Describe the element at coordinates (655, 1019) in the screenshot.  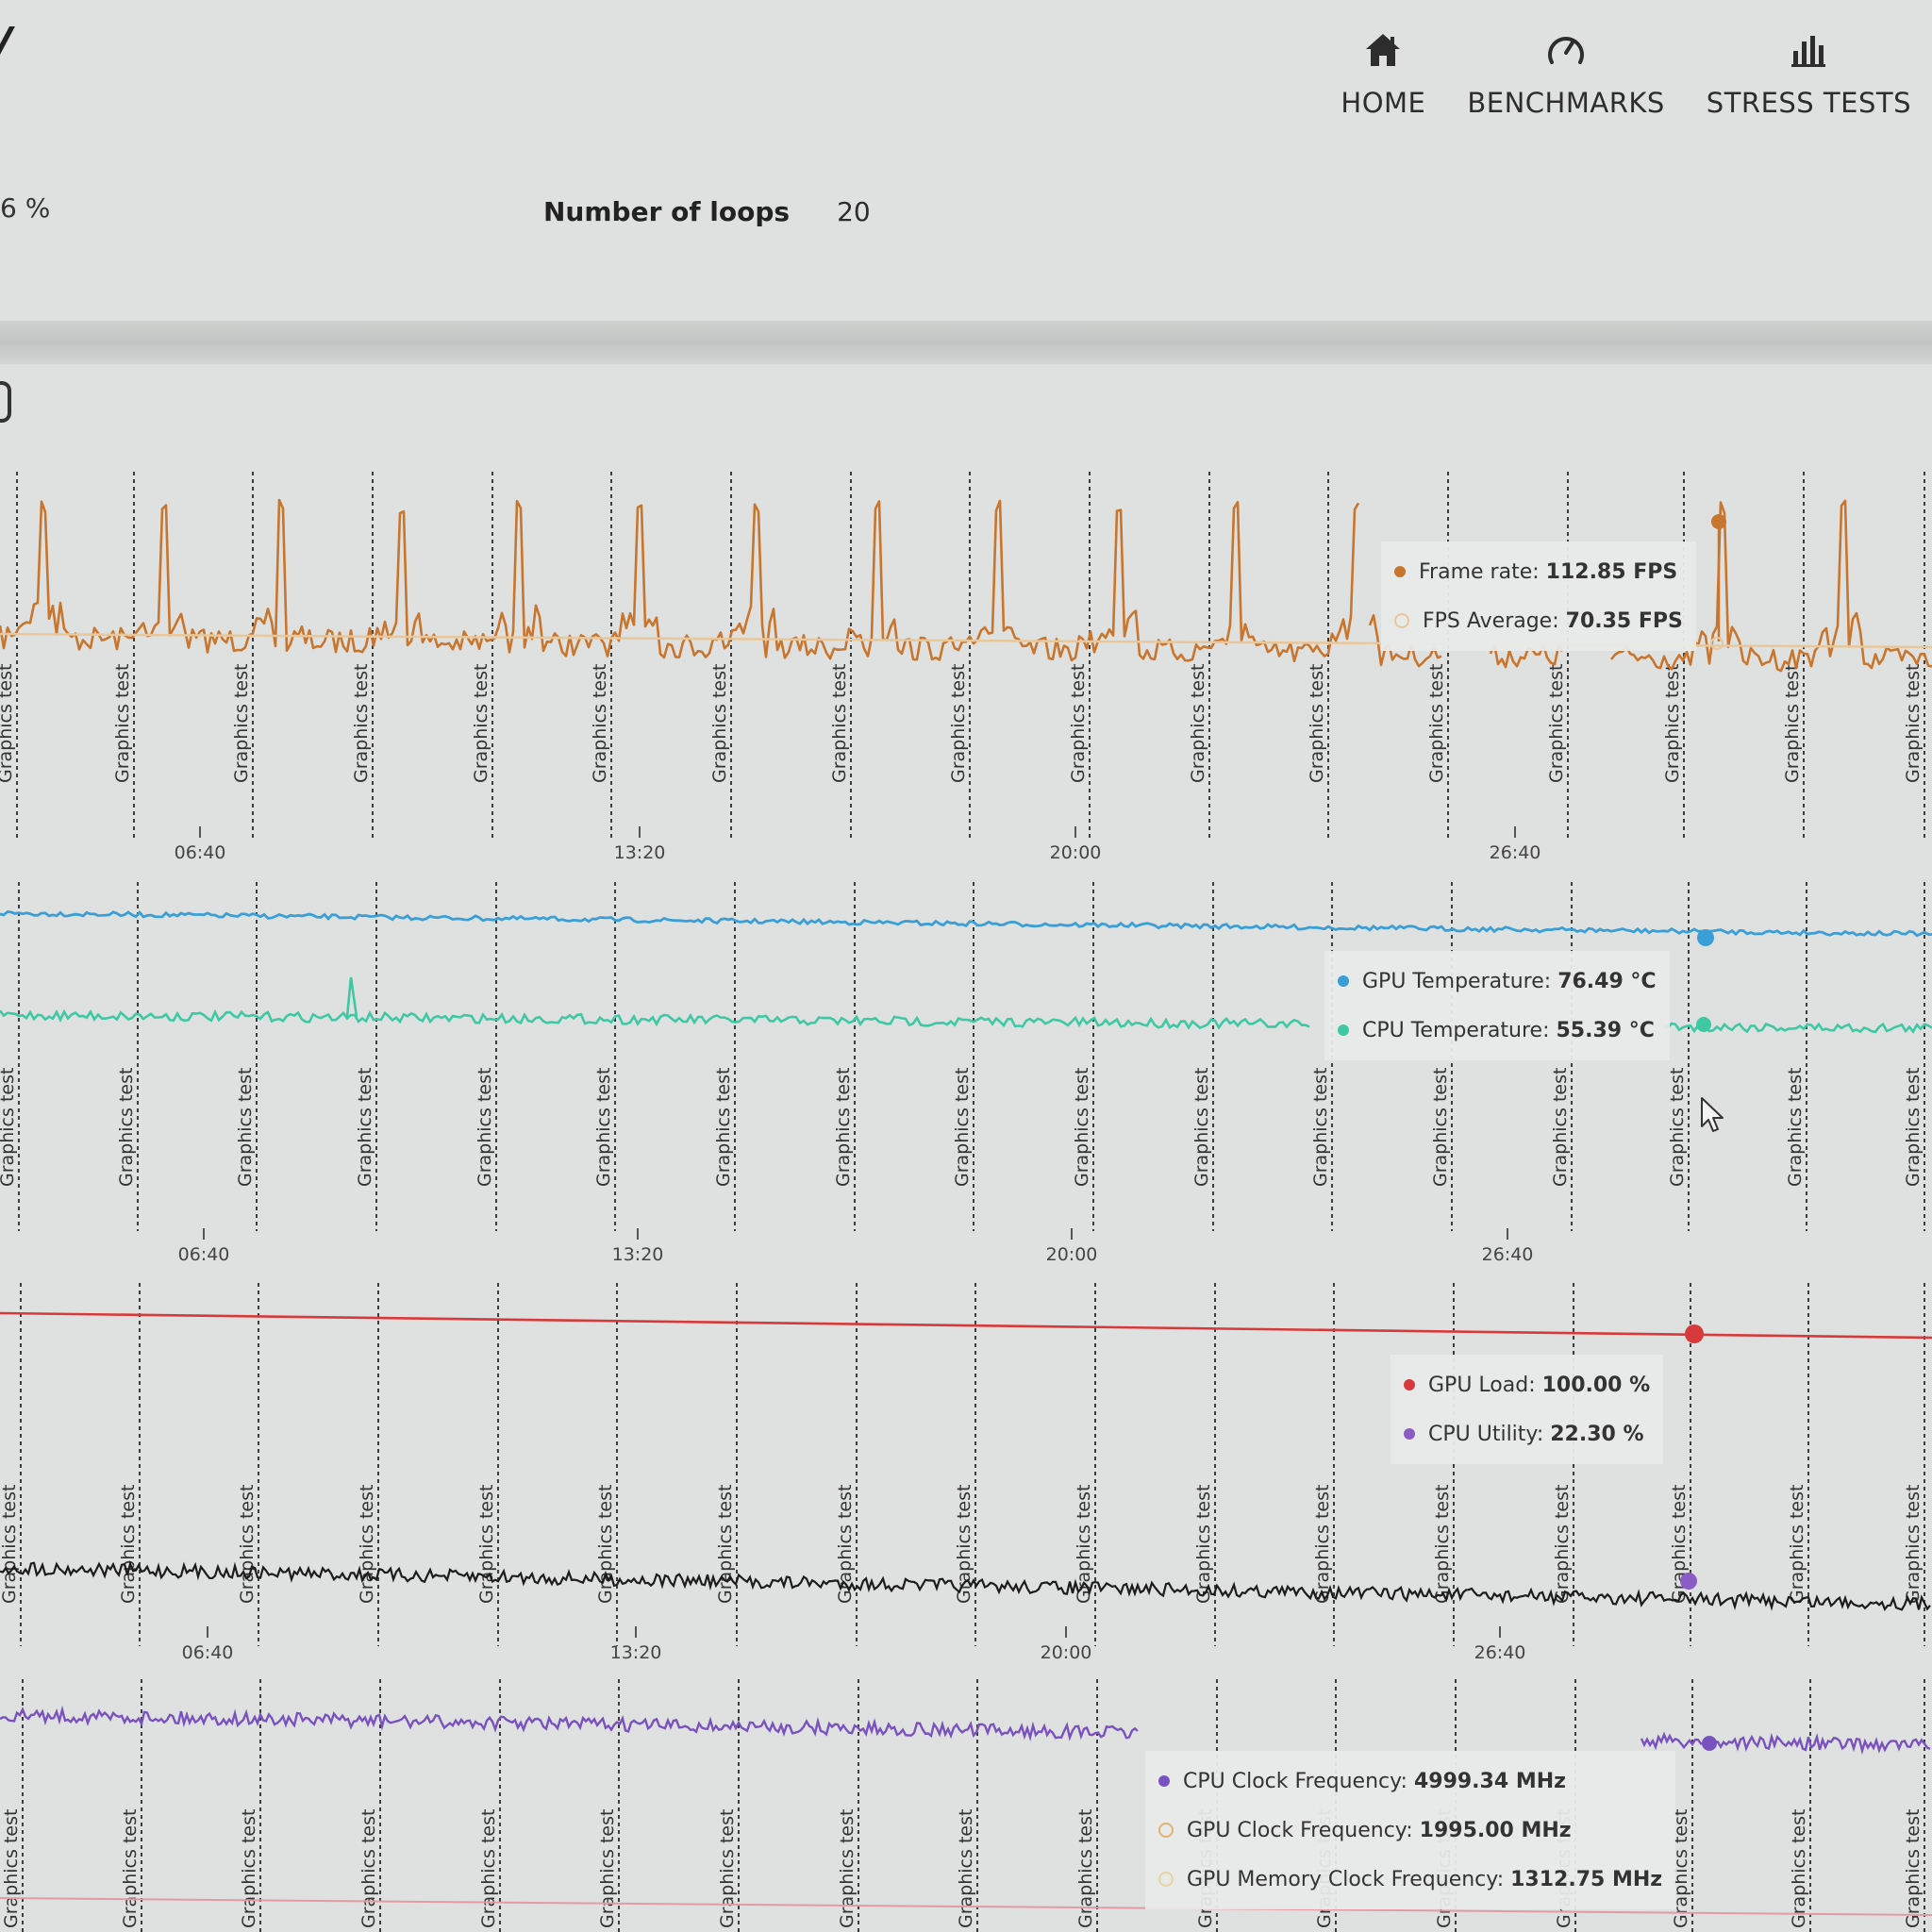
I see `cpu-temperature-line` at that location.